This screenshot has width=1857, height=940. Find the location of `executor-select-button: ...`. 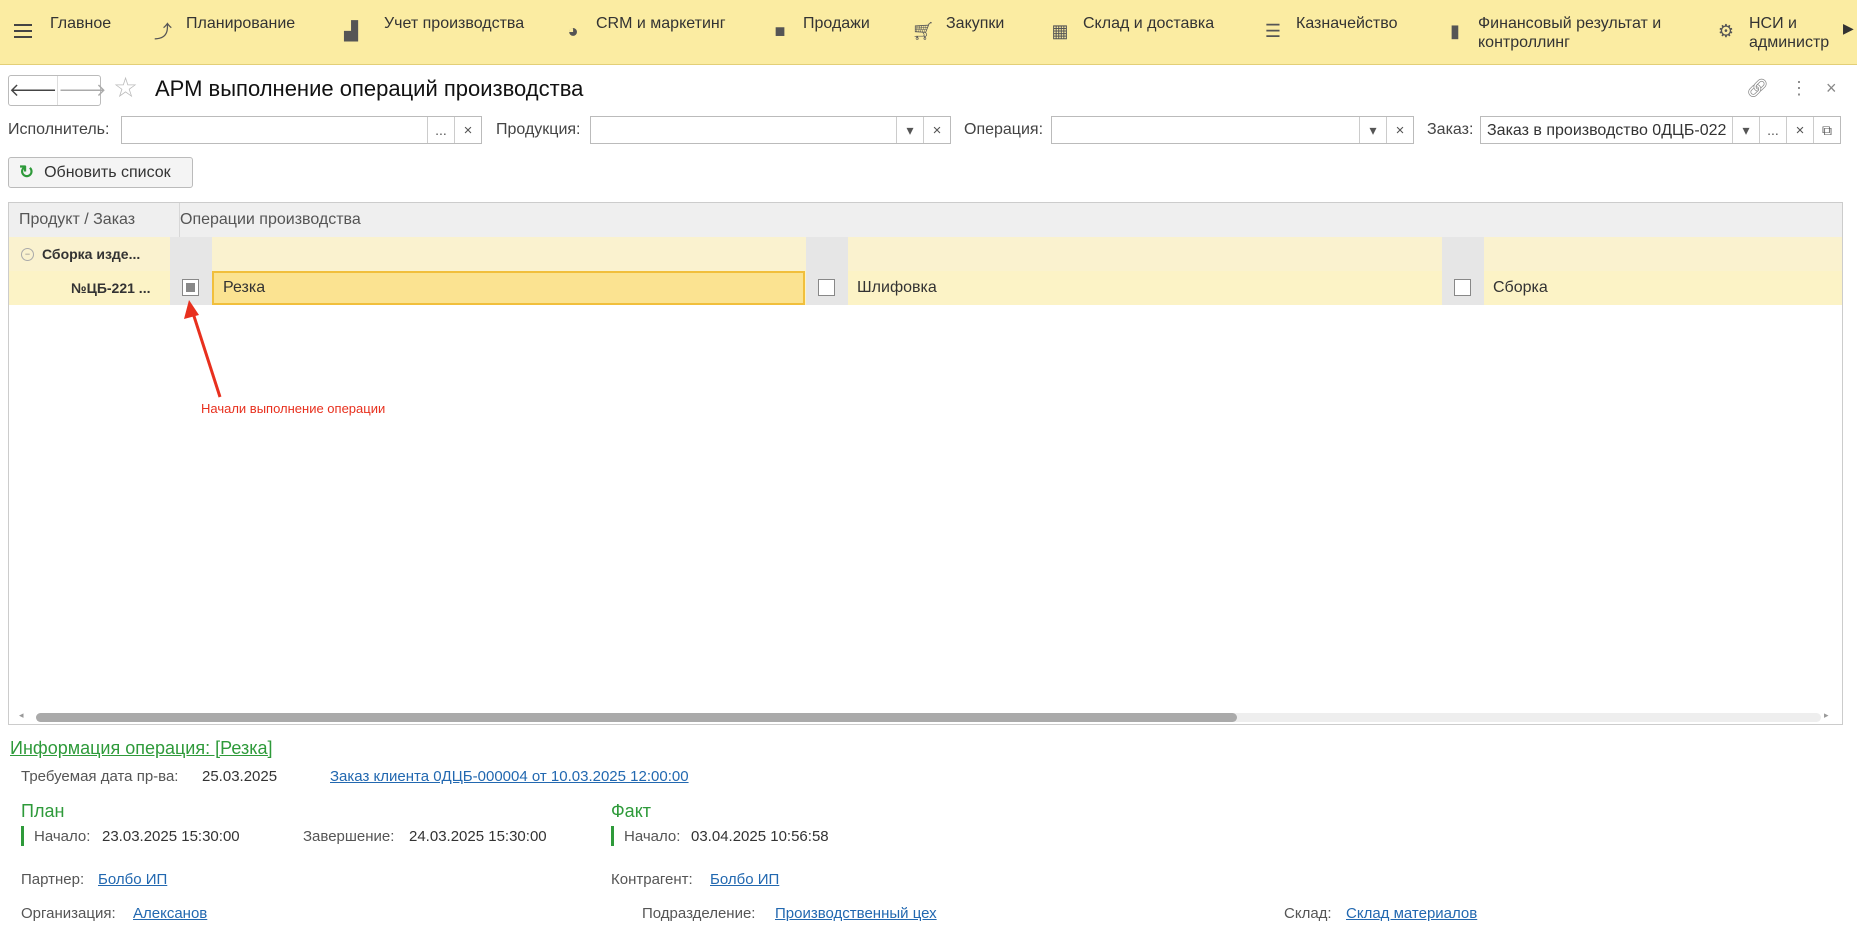

executor-select-button: ... is located at coordinates (440, 130).